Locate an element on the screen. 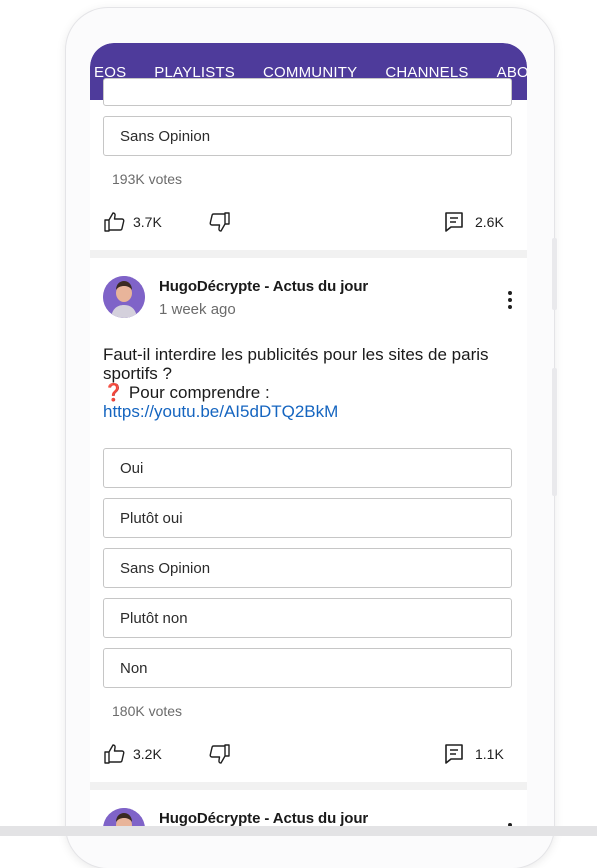 The image size is (597, 868). poll-option: Sans Opinion is located at coordinates (307, 136).